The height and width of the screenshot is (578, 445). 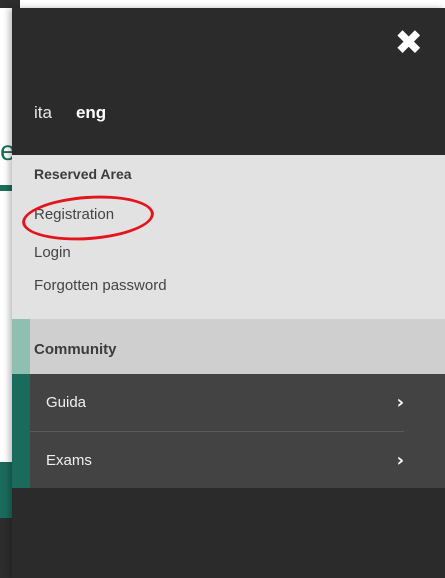 I want to click on forgotten-password-link: Forgotten password, so click(x=100, y=285).